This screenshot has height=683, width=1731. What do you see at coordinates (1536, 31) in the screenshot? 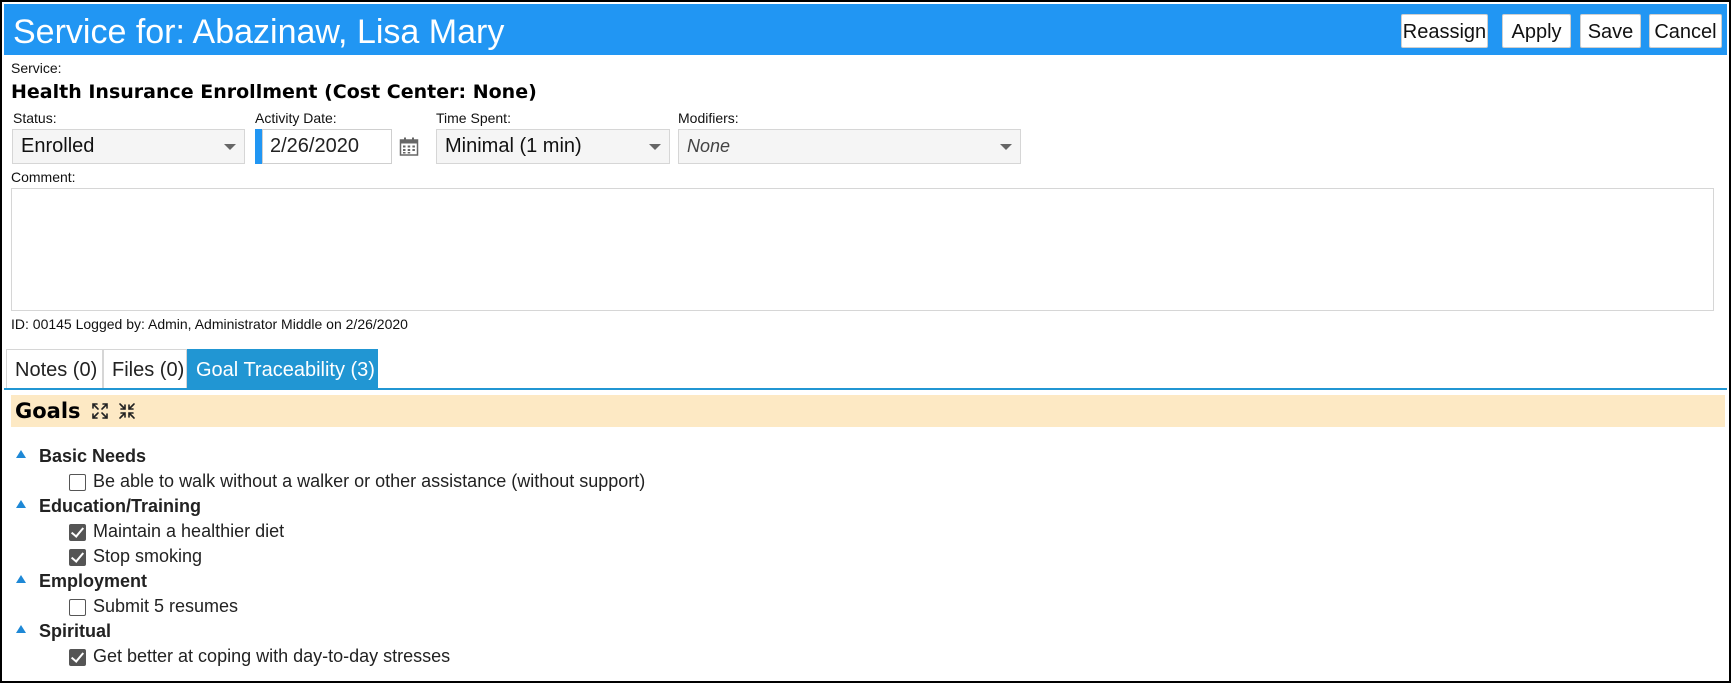
I see `apply-button: Apply` at bounding box center [1536, 31].